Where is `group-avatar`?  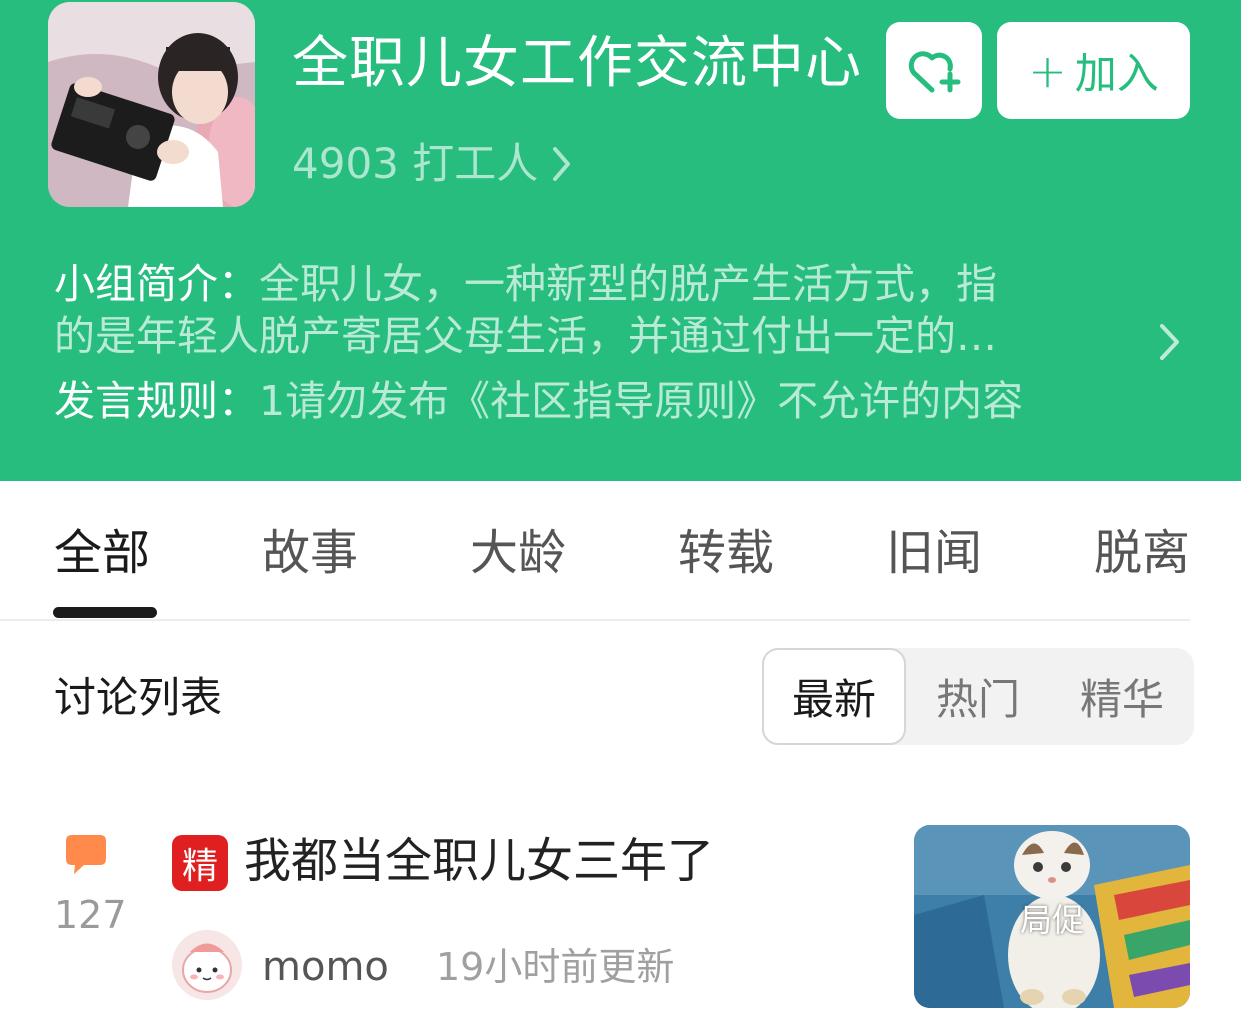 group-avatar is located at coordinates (151, 104).